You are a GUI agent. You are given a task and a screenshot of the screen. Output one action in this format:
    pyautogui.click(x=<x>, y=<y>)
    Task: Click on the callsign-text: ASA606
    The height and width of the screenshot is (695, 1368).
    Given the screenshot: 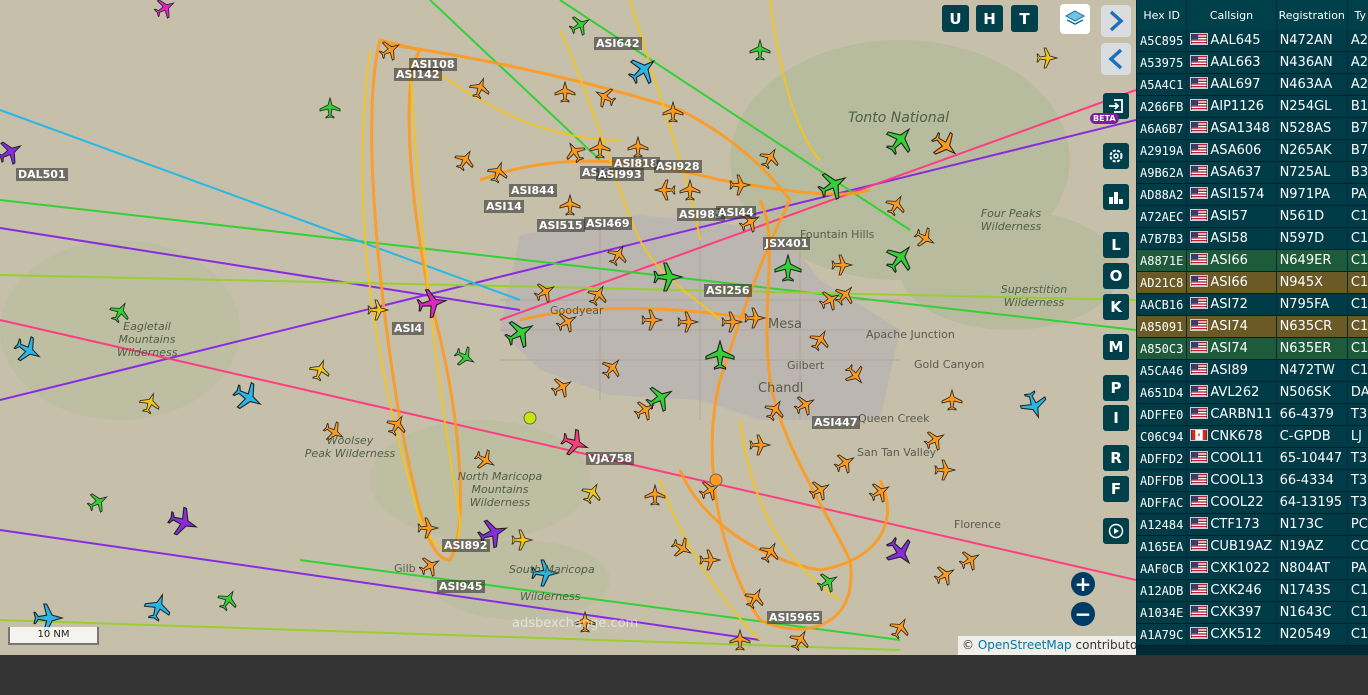 What is the action you would take?
    pyautogui.click(x=1236, y=150)
    